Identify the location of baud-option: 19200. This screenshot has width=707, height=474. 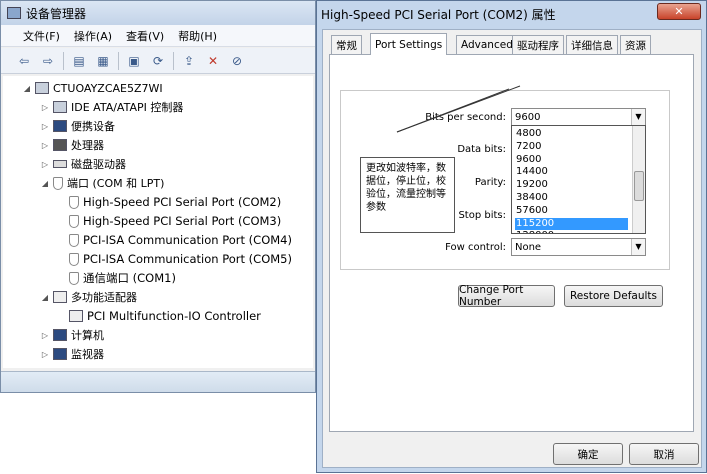
(571, 185).